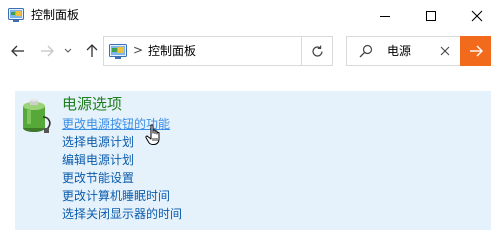  I want to click on minimize-icon, so click(385, 16).